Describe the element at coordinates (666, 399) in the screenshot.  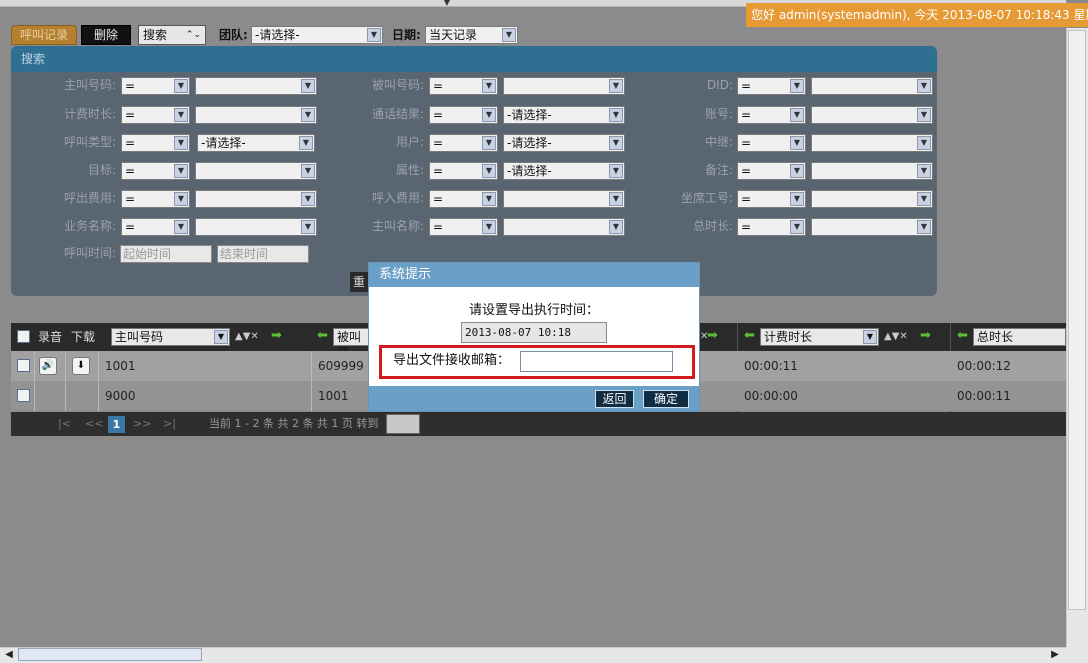
I see `confirm-button: 确定` at that location.